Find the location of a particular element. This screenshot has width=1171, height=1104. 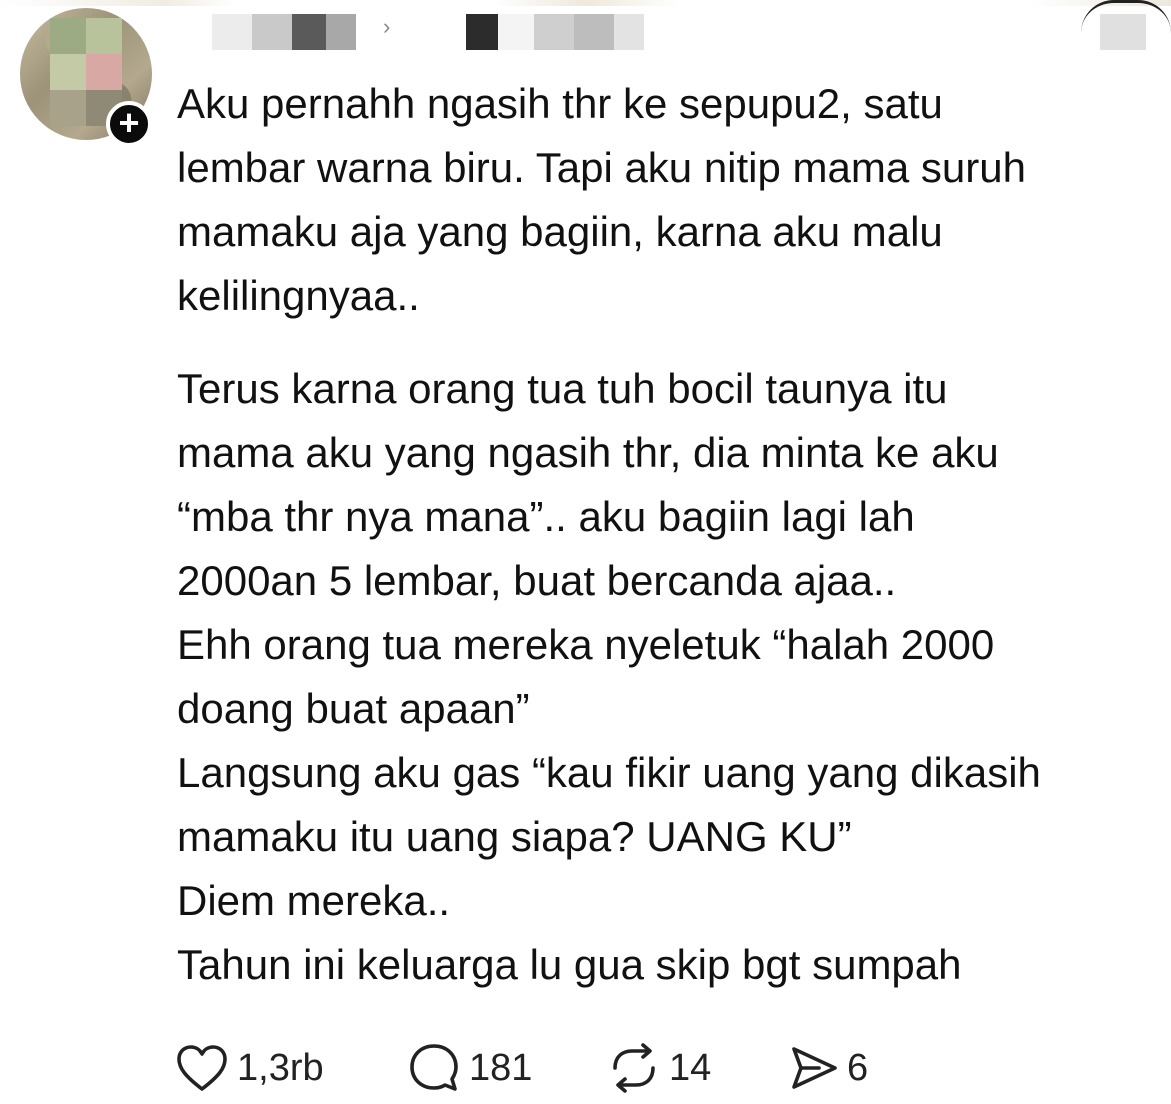

post-line: 2000an 5 lembar, buat bercanda ajaa.. is located at coordinates (537, 580).